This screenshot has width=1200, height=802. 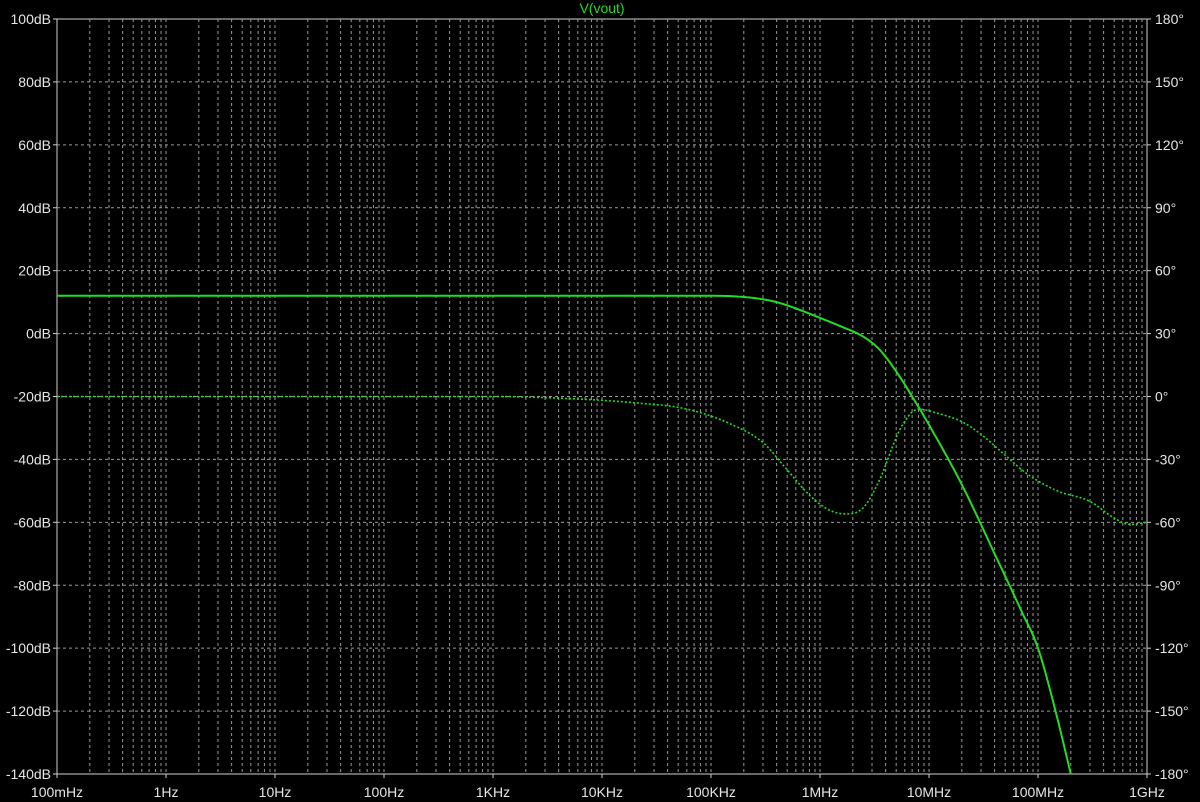 I want to click on y-left-tick-label: 100dB, so click(x=31, y=19).